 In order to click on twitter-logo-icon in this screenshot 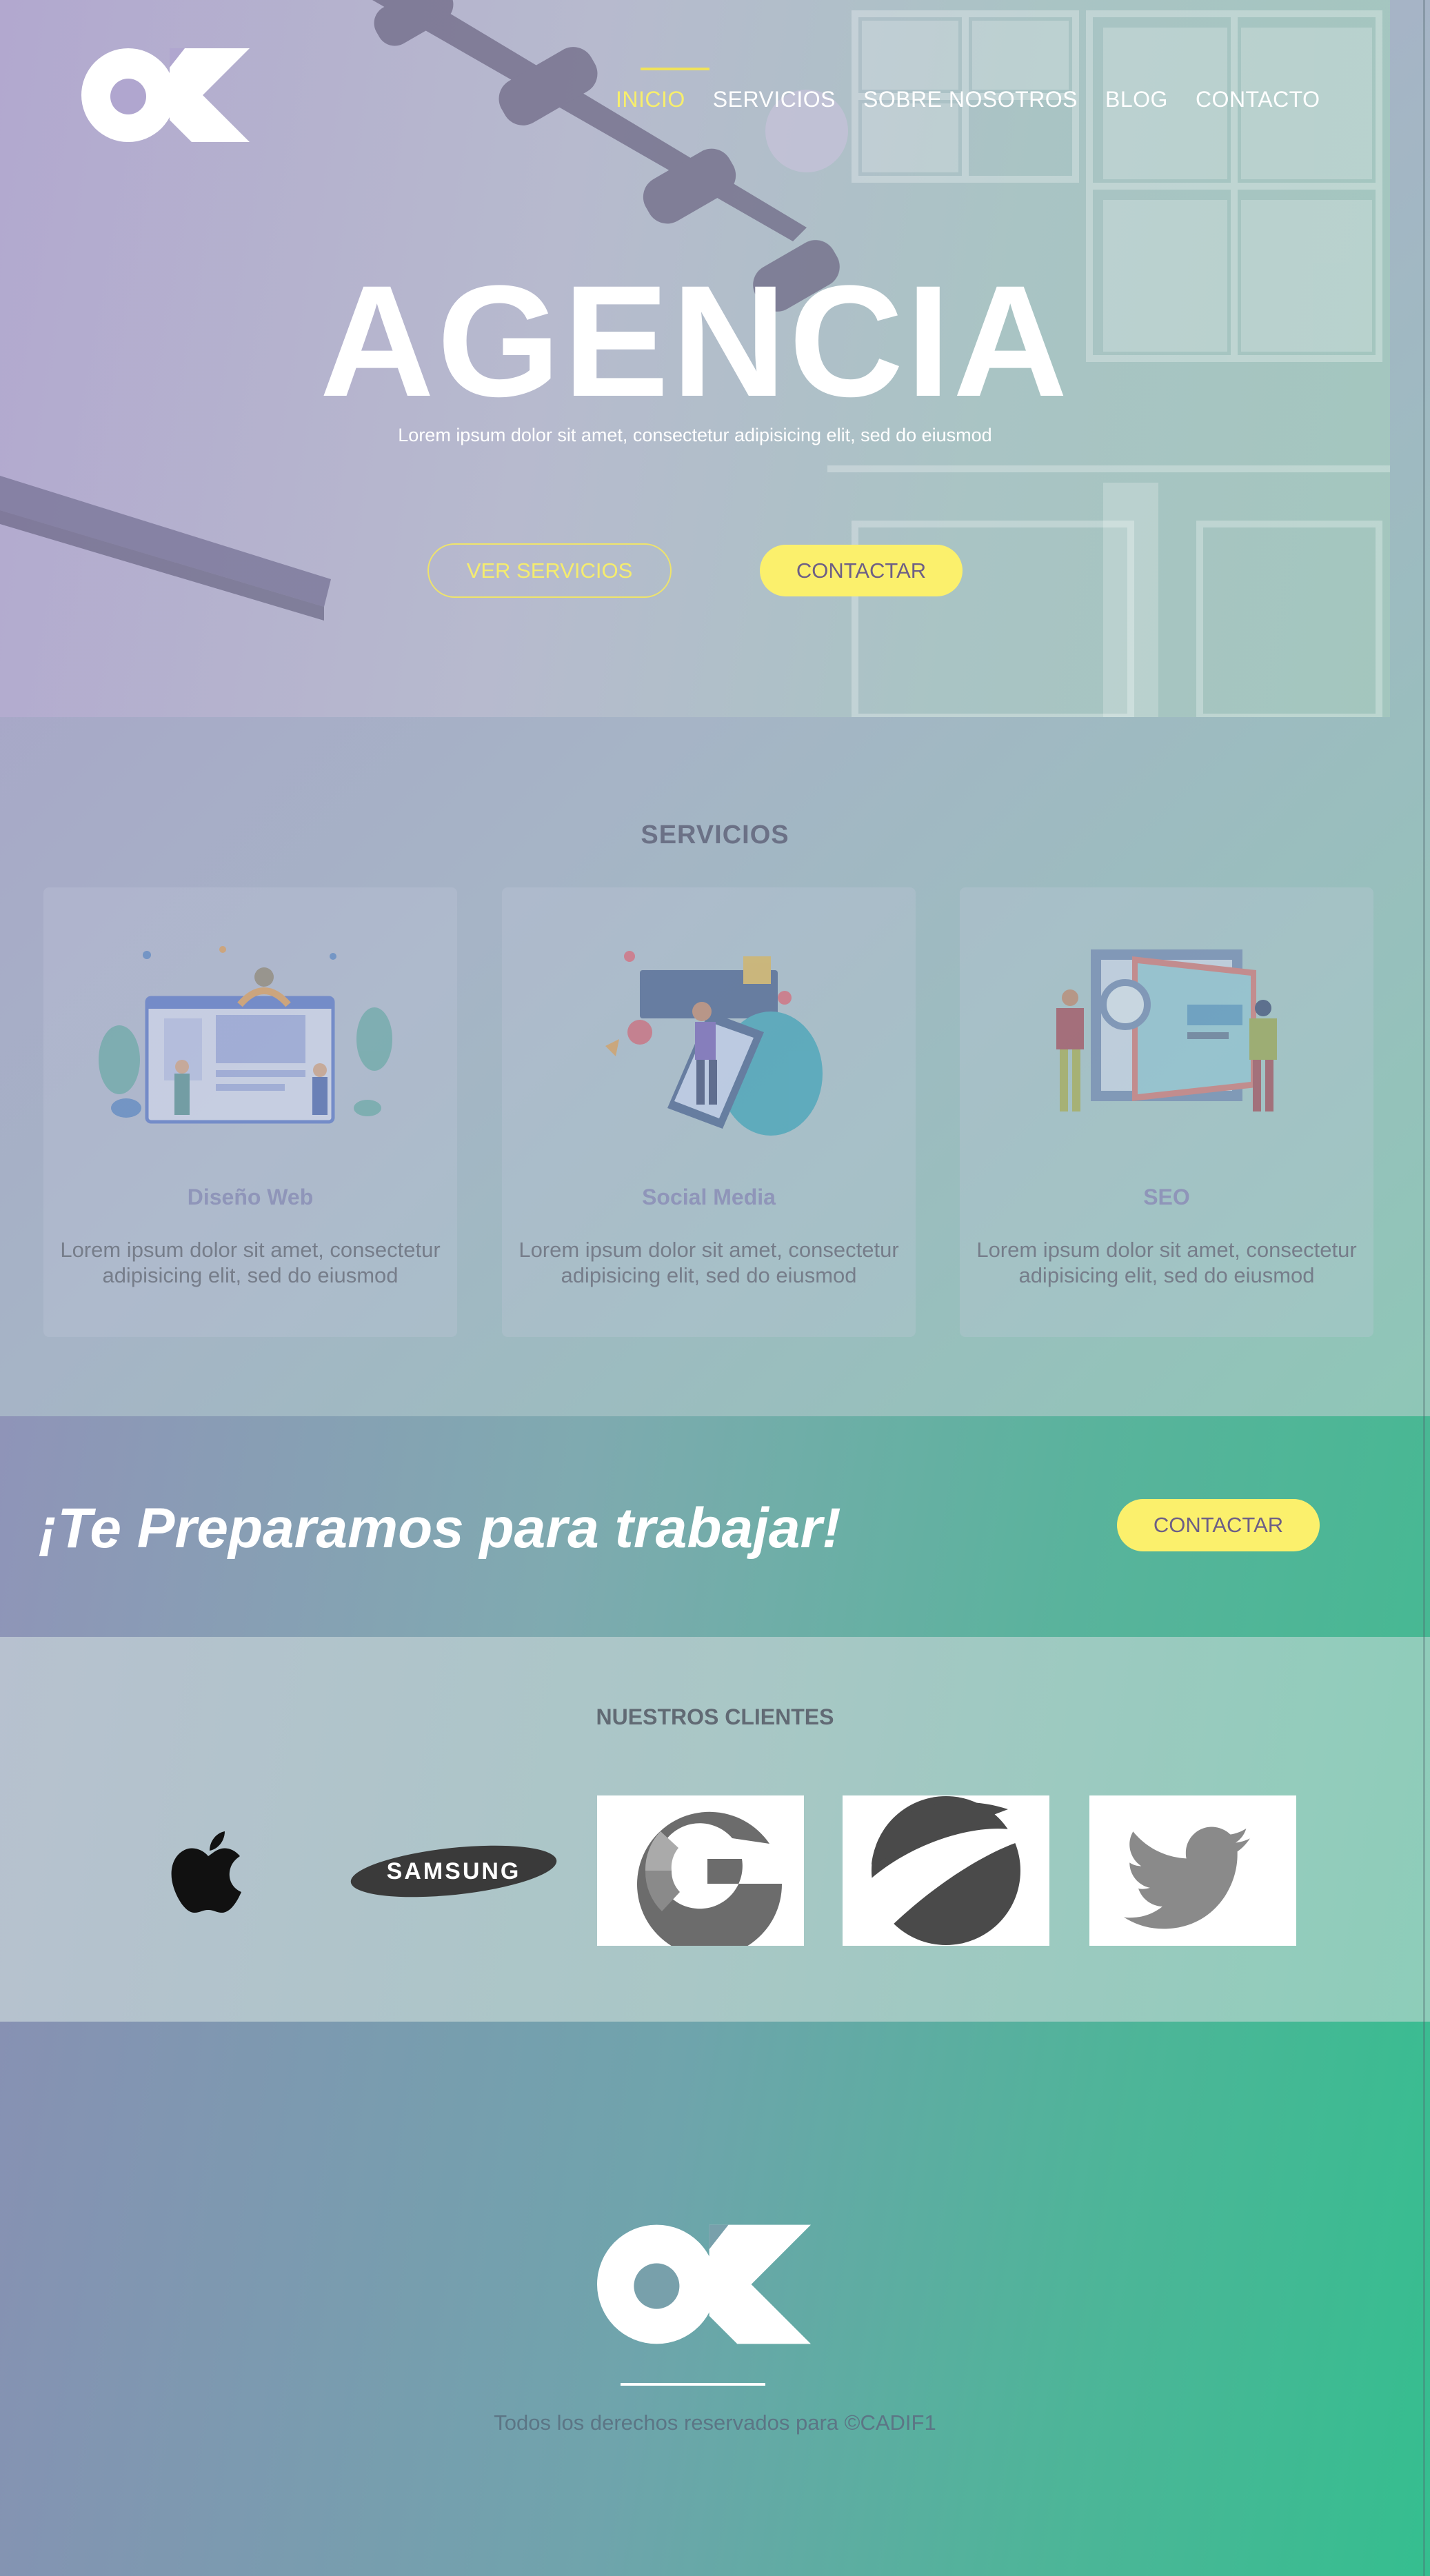, I will do `click(1192, 1870)`.